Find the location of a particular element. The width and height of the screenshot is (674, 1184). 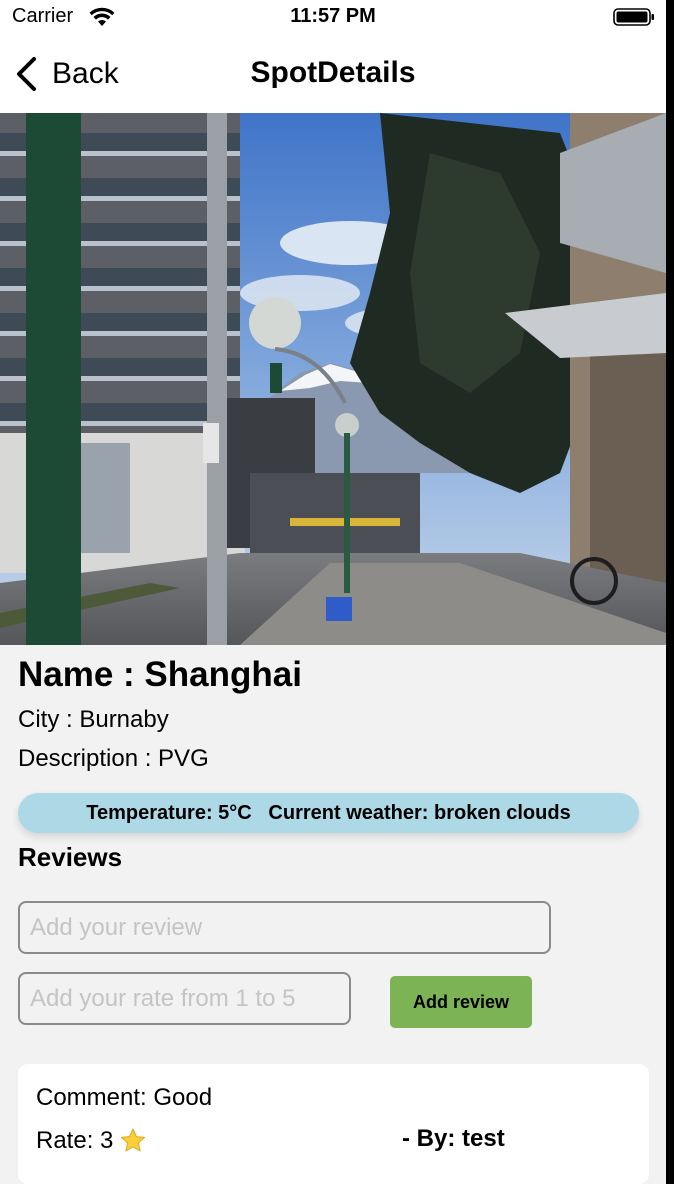

current-weather-text: Current weather: broken clouds is located at coordinates (419, 812).